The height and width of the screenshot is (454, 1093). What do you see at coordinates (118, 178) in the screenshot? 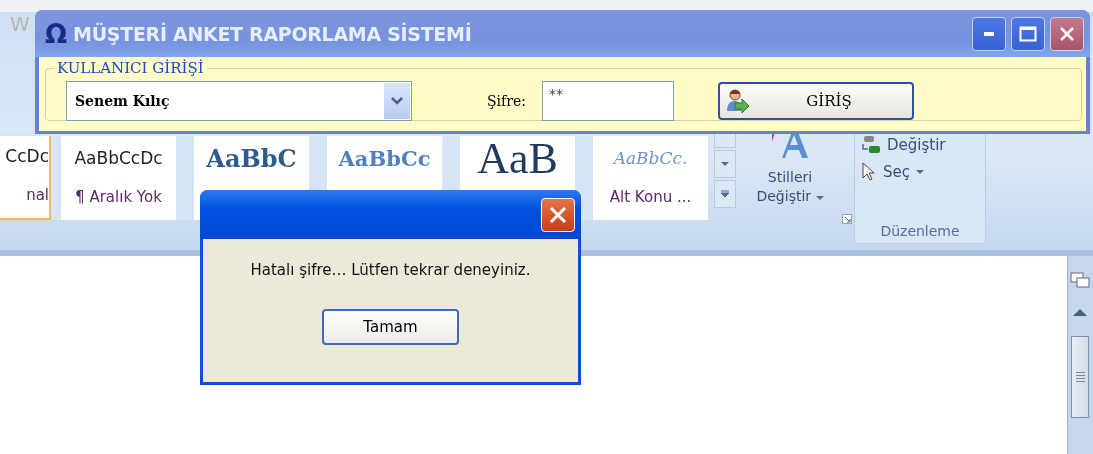
I see `style-gallery-item: AaBbCcDc ¶ Aralık Yok` at bounding box center [118, 178].